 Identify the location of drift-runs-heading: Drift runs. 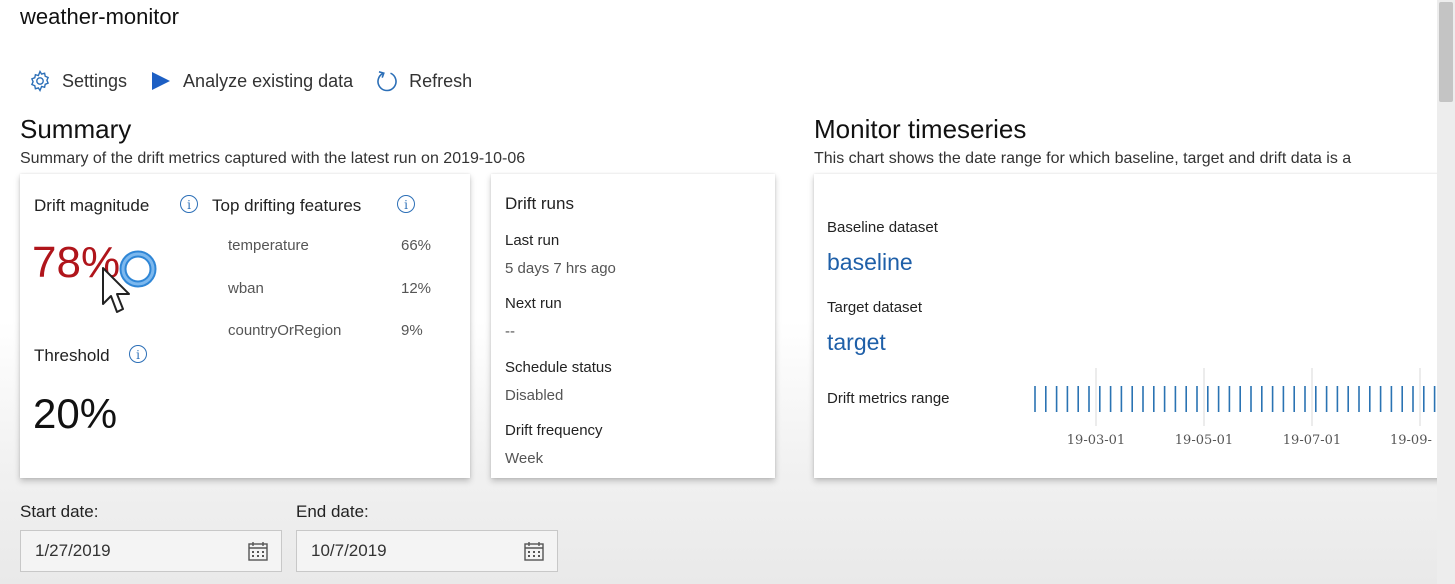
(539, 203).